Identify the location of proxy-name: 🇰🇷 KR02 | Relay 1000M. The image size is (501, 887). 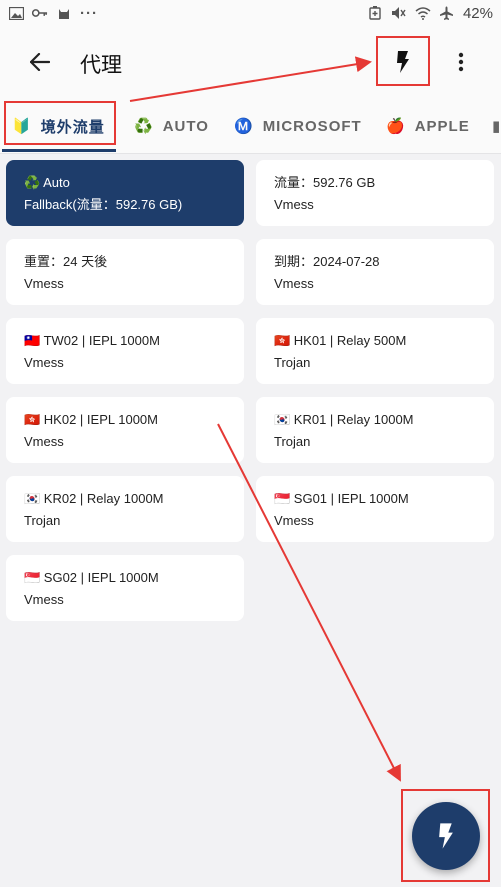
(94, 498).